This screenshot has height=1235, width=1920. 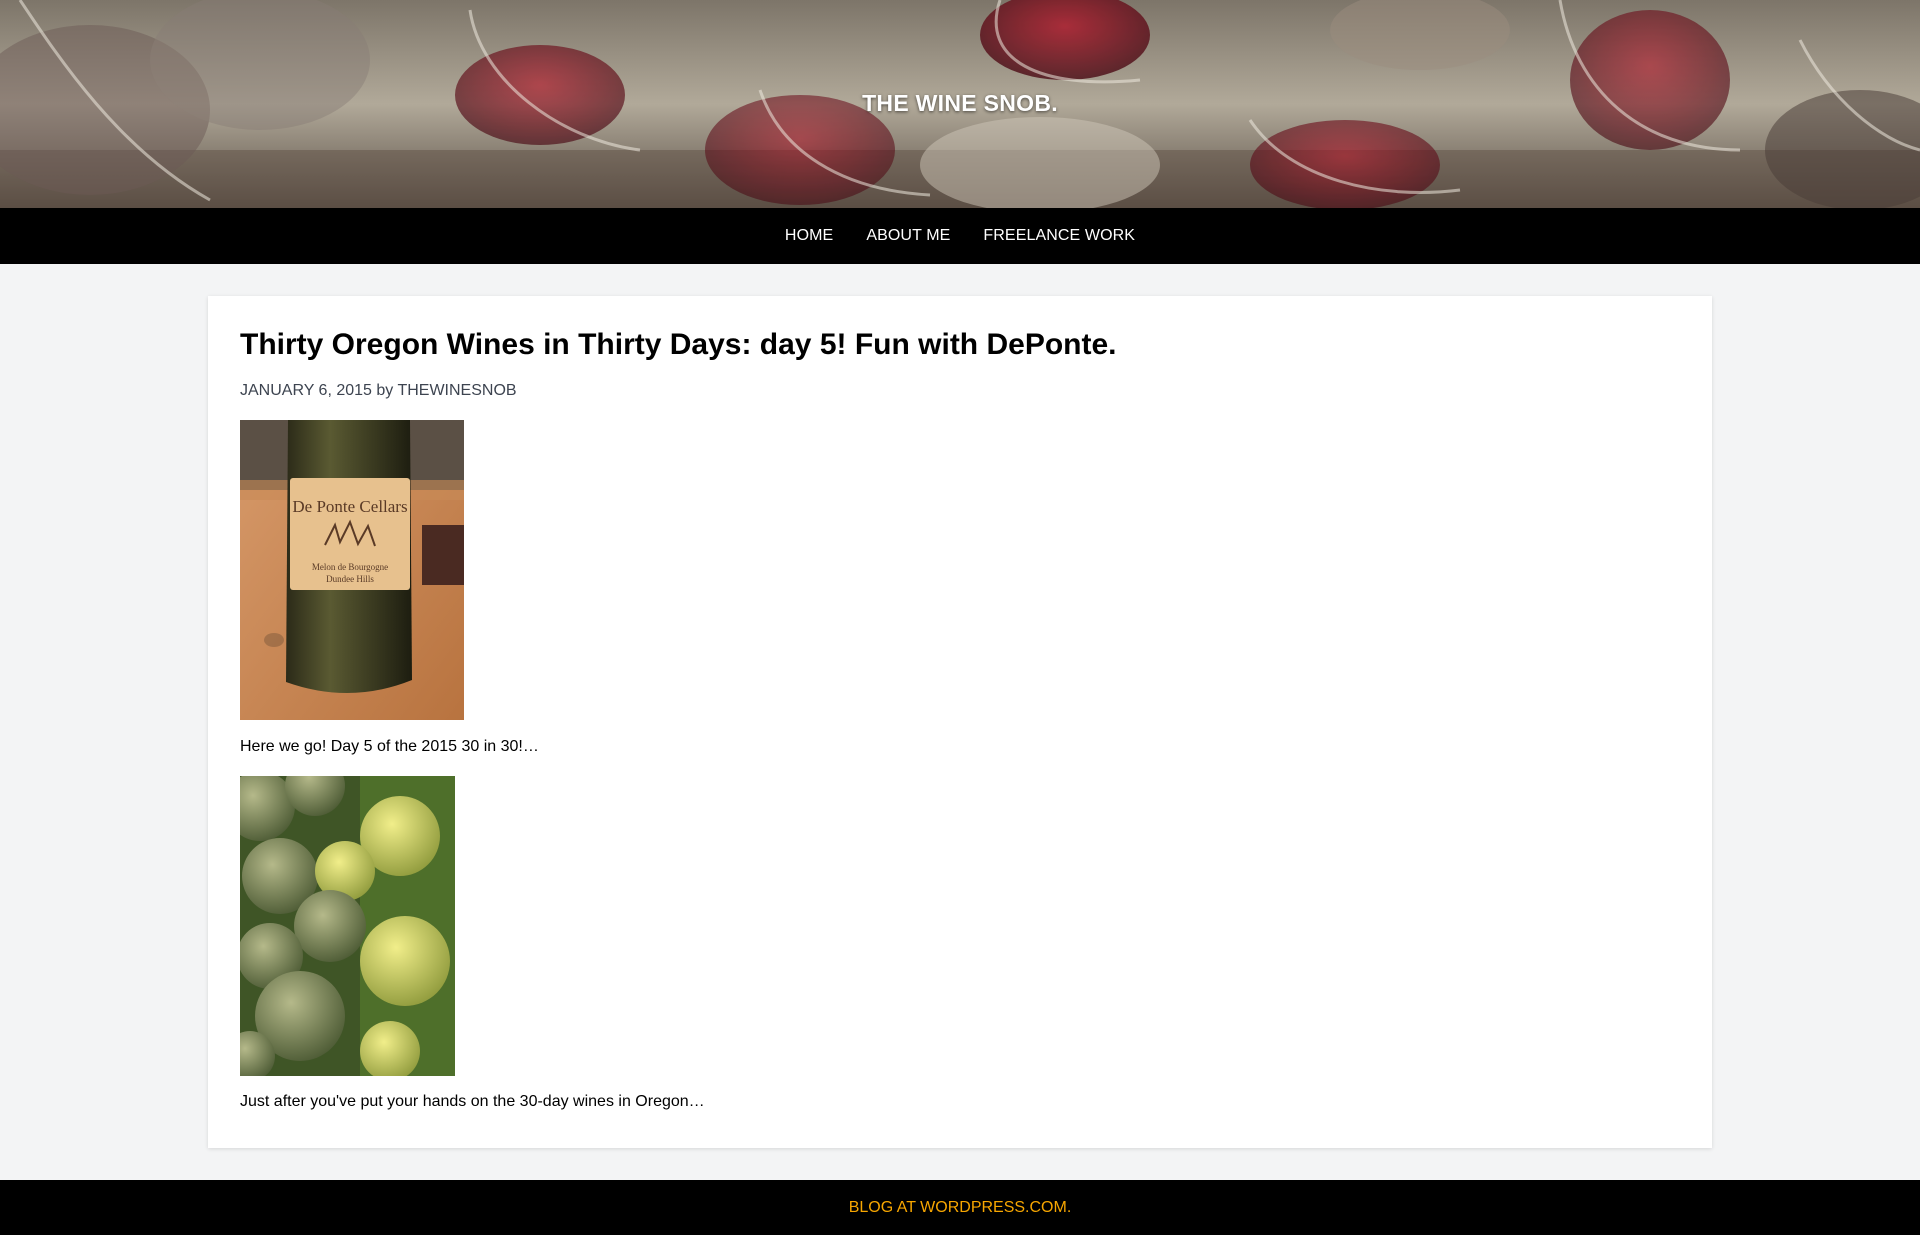 I want to click on nav-item-about-me: ABOUT ME, so click(x=908, y=236).